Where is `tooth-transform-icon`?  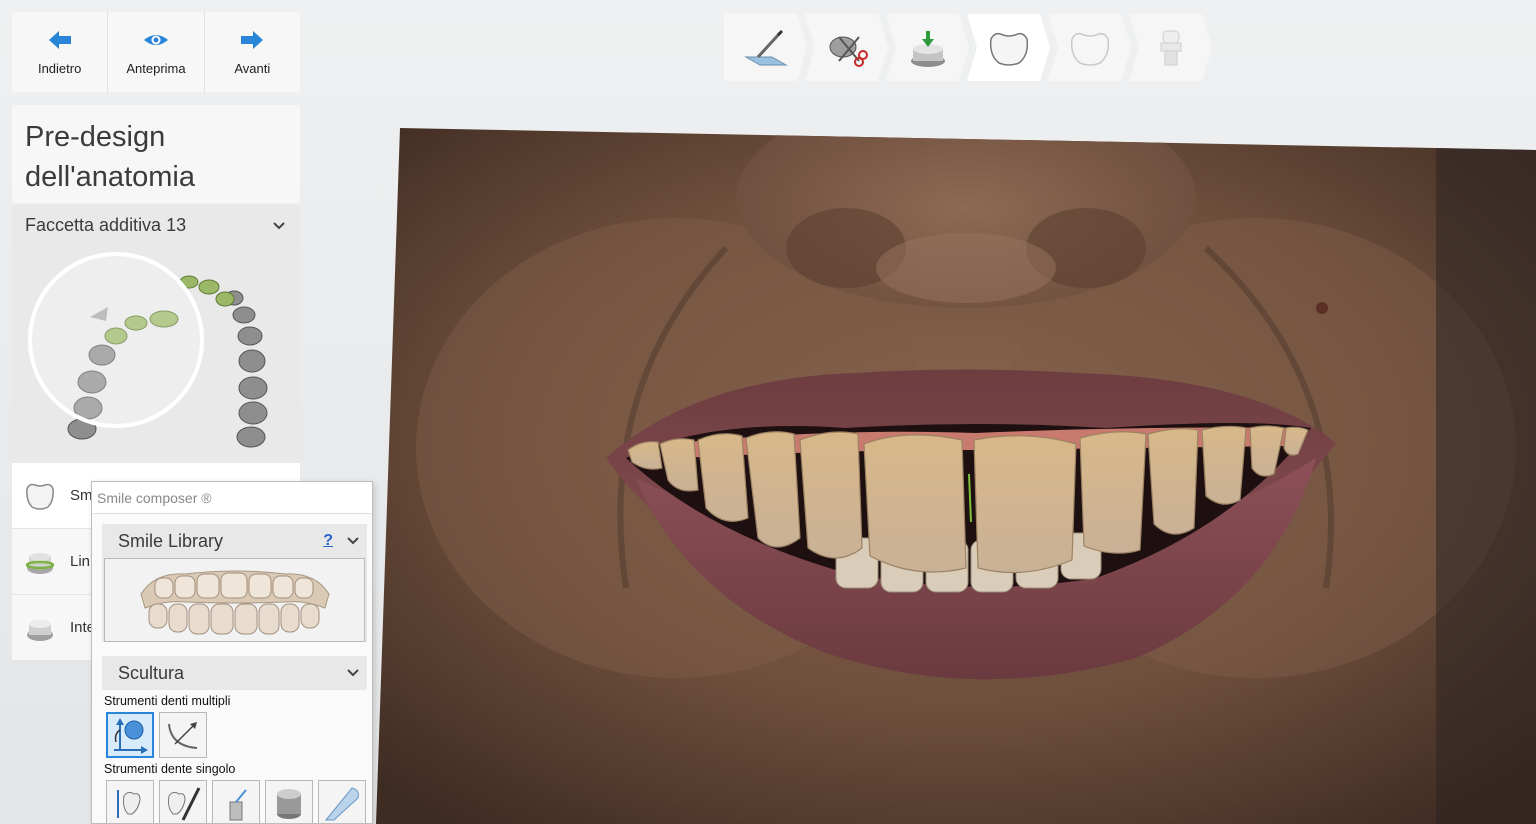 tooth-transform-icon is located at coordinates (129, 804).